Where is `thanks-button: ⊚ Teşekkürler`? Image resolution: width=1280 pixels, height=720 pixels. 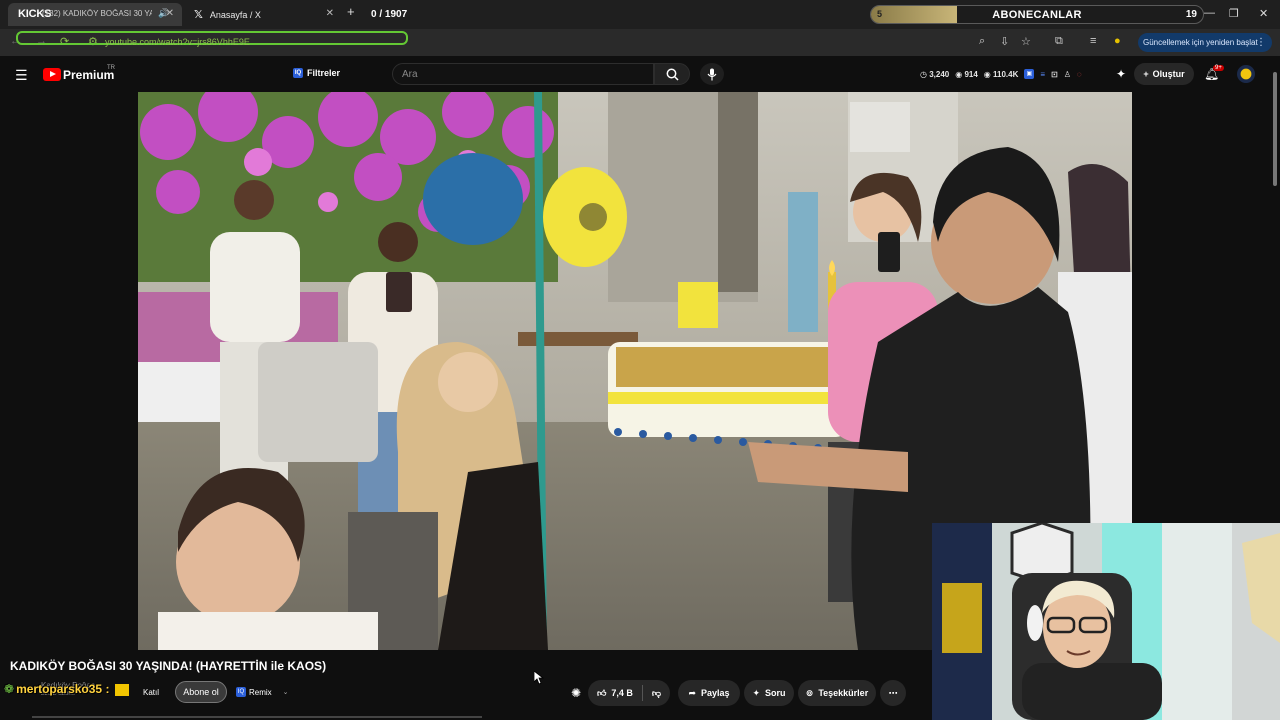
thanks-button: ⊚ Teşekkürler is located at coordinates (837, 693).